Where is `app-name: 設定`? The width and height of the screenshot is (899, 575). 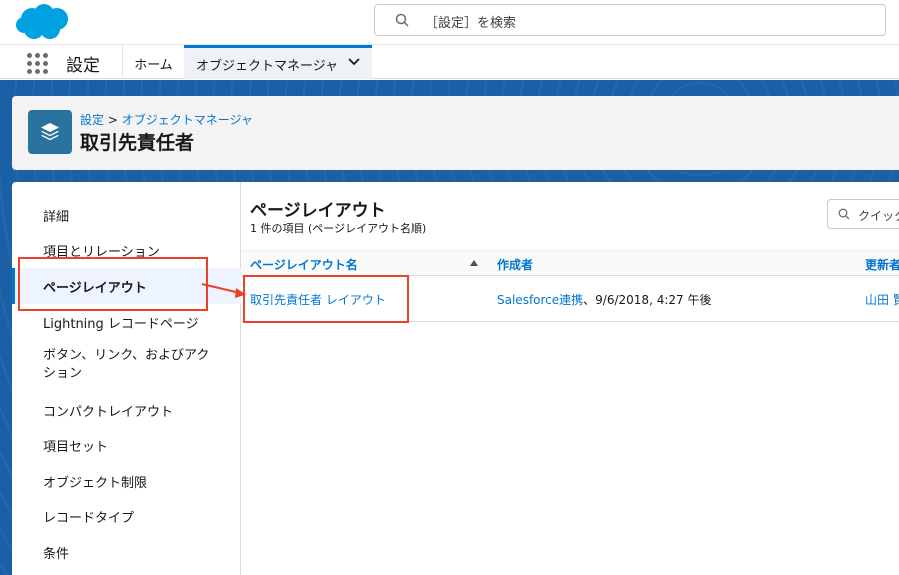
app-name: 設定 is located at coordinates (83, 66).